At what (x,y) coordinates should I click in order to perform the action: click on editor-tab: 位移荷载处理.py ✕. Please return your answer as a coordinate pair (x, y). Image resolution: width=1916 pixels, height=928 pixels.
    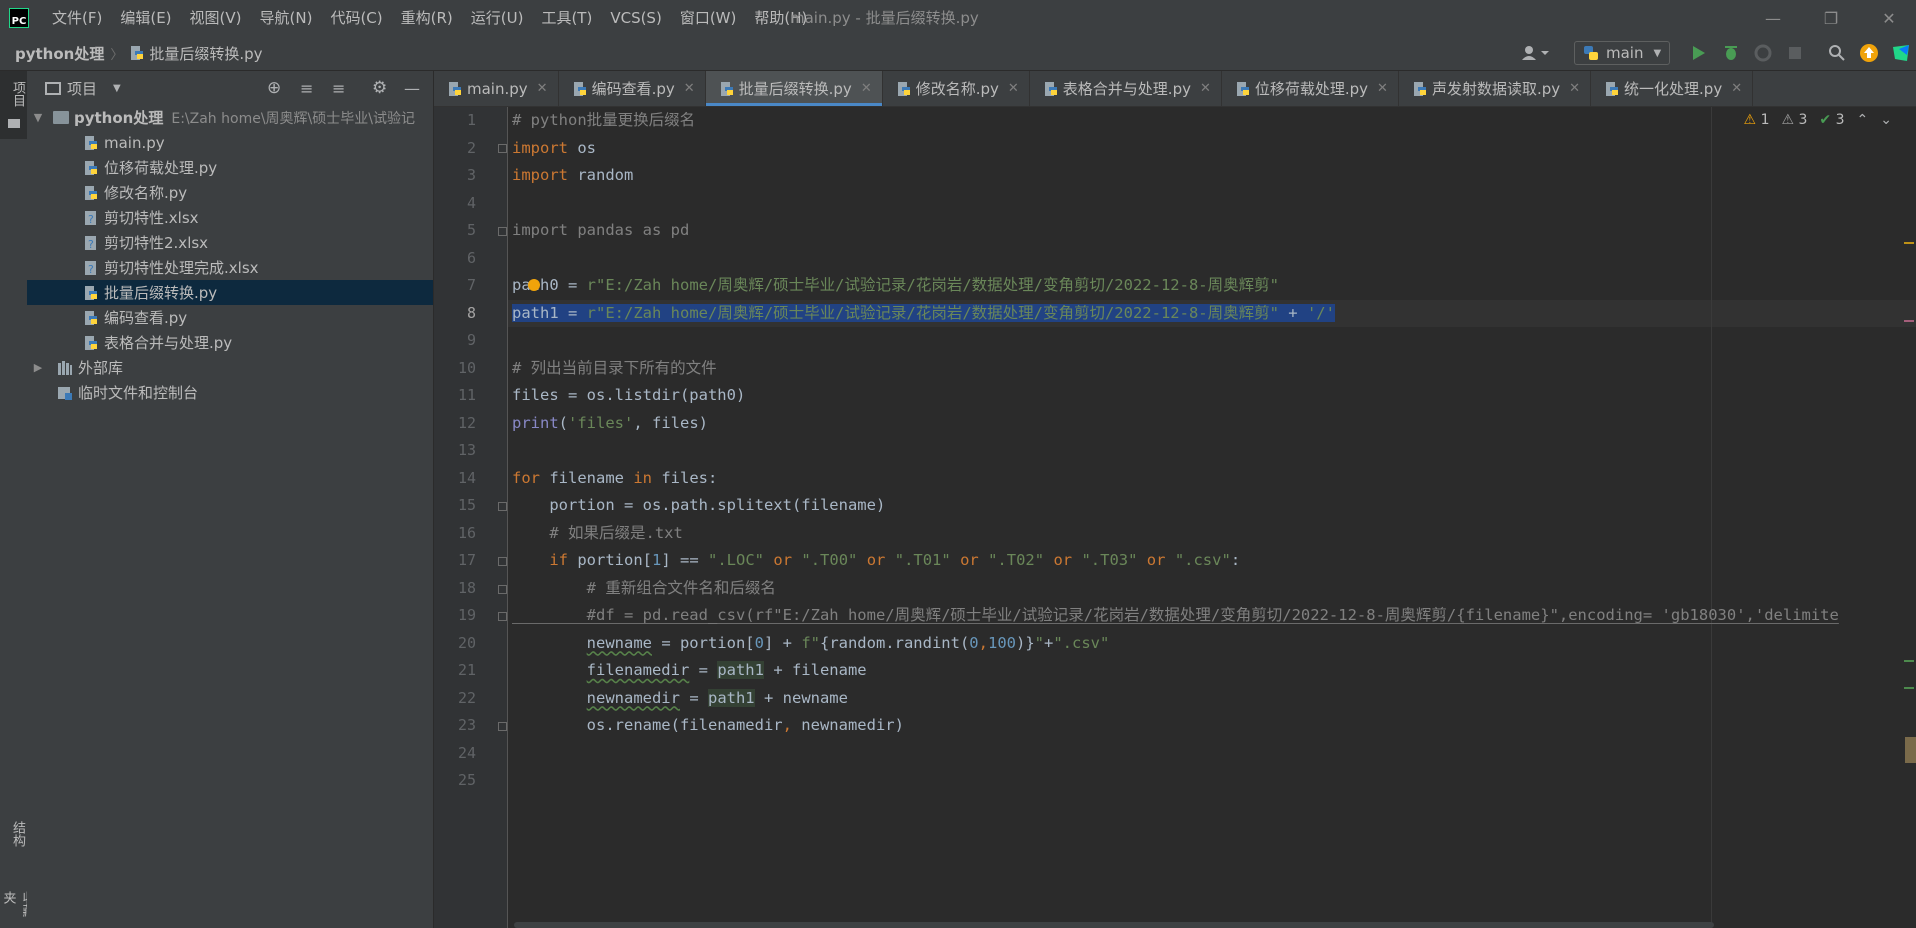
    Looking at the image, I should click on (1310, 88).